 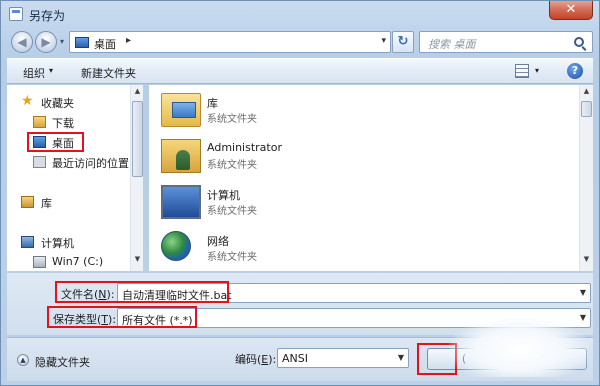 I want to click on sidebar-item-label: Win7 (C:), so click(x=78, y=261).